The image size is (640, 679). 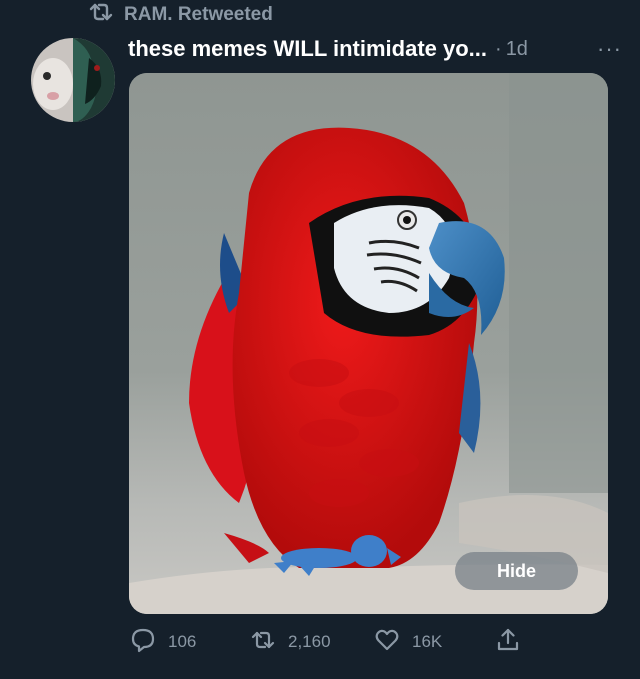 I want to click on more-options-button: ···, so click(x=609, y=49).